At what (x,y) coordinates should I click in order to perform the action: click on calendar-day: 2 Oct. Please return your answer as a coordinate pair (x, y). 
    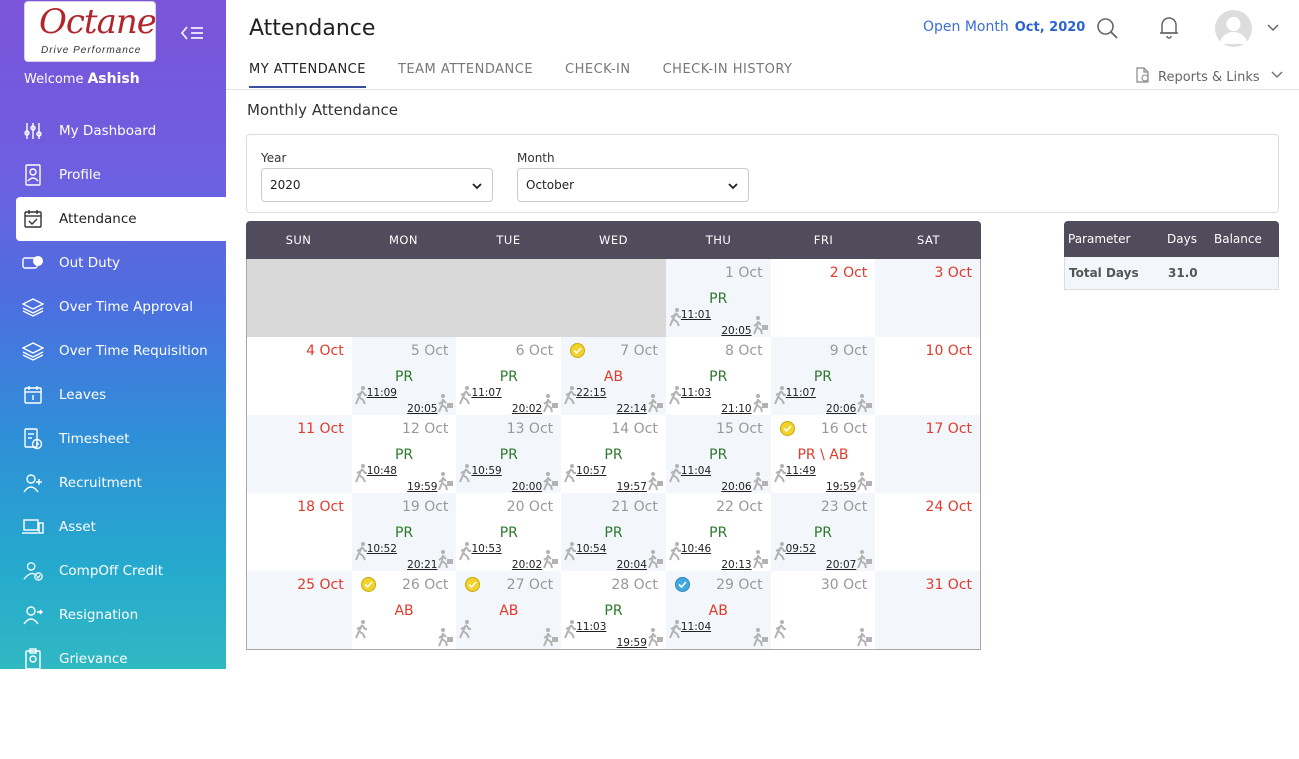
    Looking at the image, I should click on (823, 298).